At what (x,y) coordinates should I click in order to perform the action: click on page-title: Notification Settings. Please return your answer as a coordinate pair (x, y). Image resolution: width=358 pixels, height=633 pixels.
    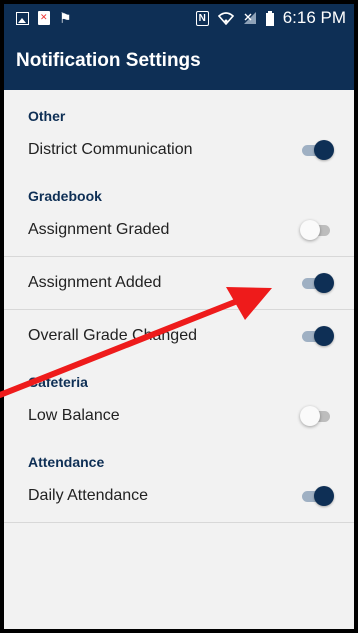
    Looking at the image, I should click on (108, 60).